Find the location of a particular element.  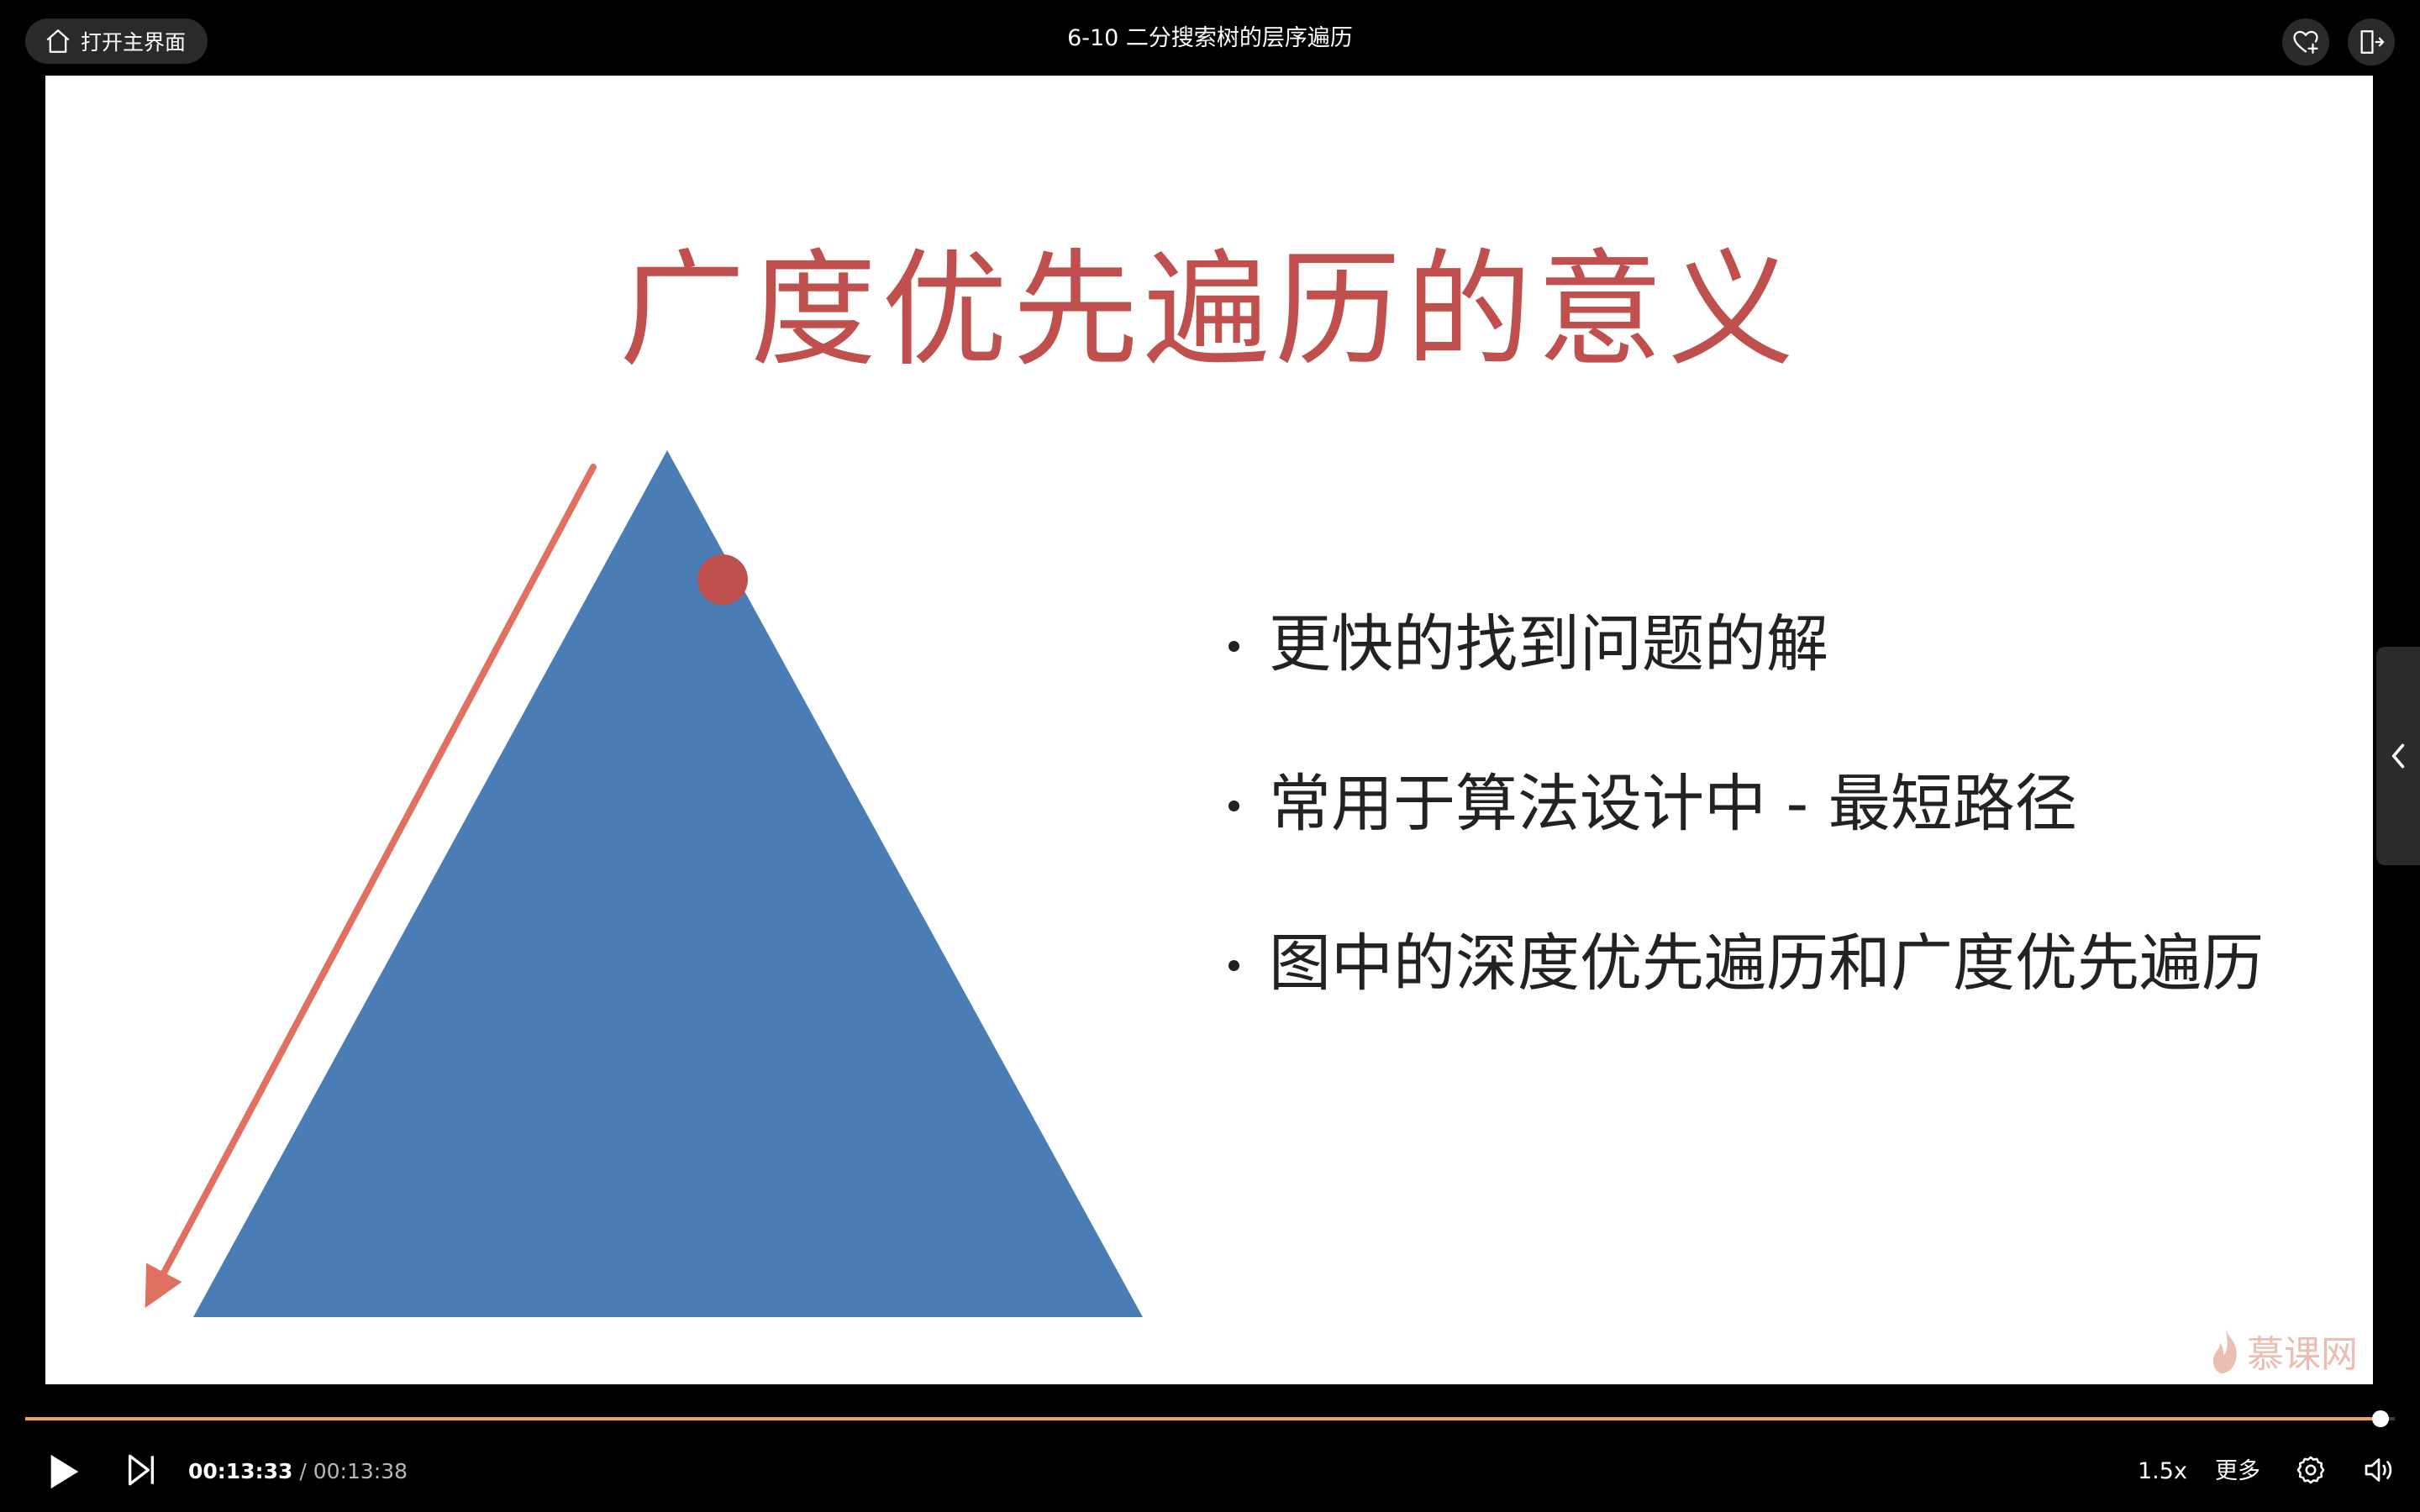

heart-plus-icon is located at coordinates (2305, 42).